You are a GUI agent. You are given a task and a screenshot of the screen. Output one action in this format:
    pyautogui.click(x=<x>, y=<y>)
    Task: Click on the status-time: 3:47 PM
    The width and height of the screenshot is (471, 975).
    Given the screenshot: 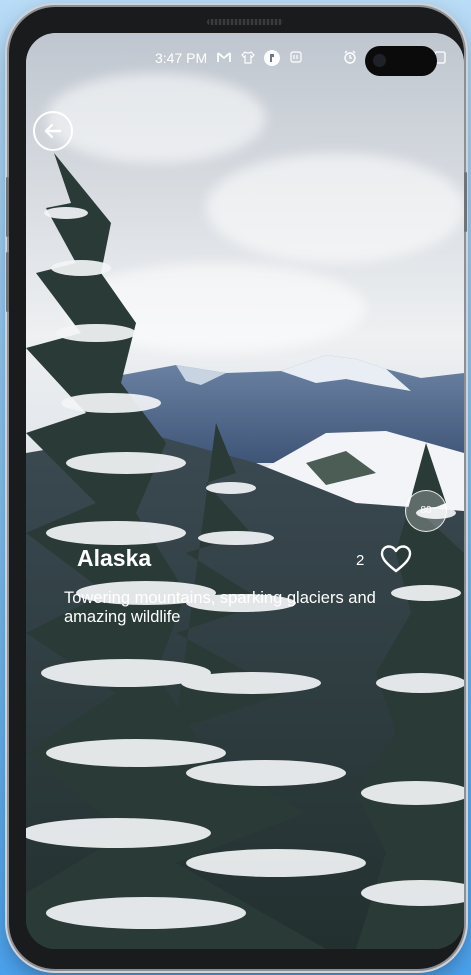 What is the action you would take?
    pyautogui.click(x=181, y=58)
    